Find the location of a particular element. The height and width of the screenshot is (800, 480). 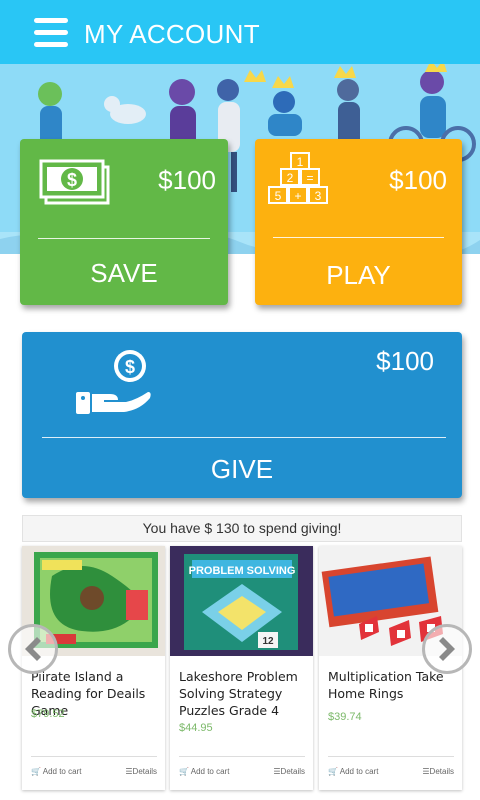

give-label: GIVE is located at coordinates (242, 469).